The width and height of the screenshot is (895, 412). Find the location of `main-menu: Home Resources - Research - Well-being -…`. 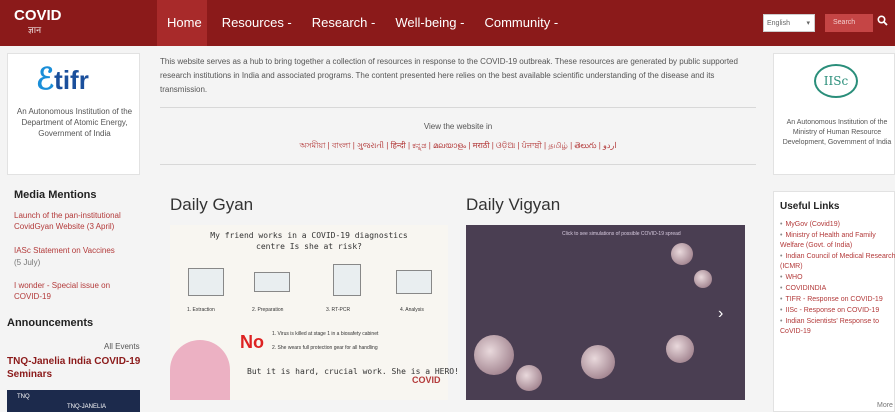

main-menu: Home Resources - Research - Well-being -… is located at coordinates (362, 23).